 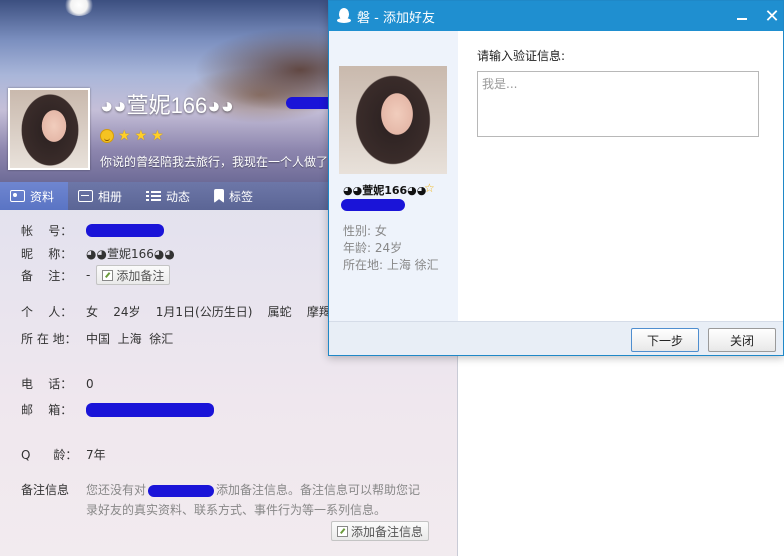 What do you see at coordinates (770, 16) in the screenshot?
I see `close-icon: ✕` at bounding box center [770, 16].